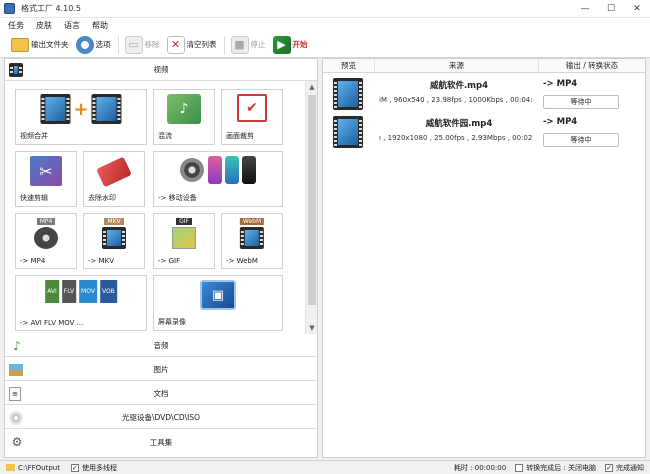 The image size is (650, 474). Describe the element at coordinates (592, 65) in the screenshot. I see `col-output-status: 输出 / 转换状态` at that location.